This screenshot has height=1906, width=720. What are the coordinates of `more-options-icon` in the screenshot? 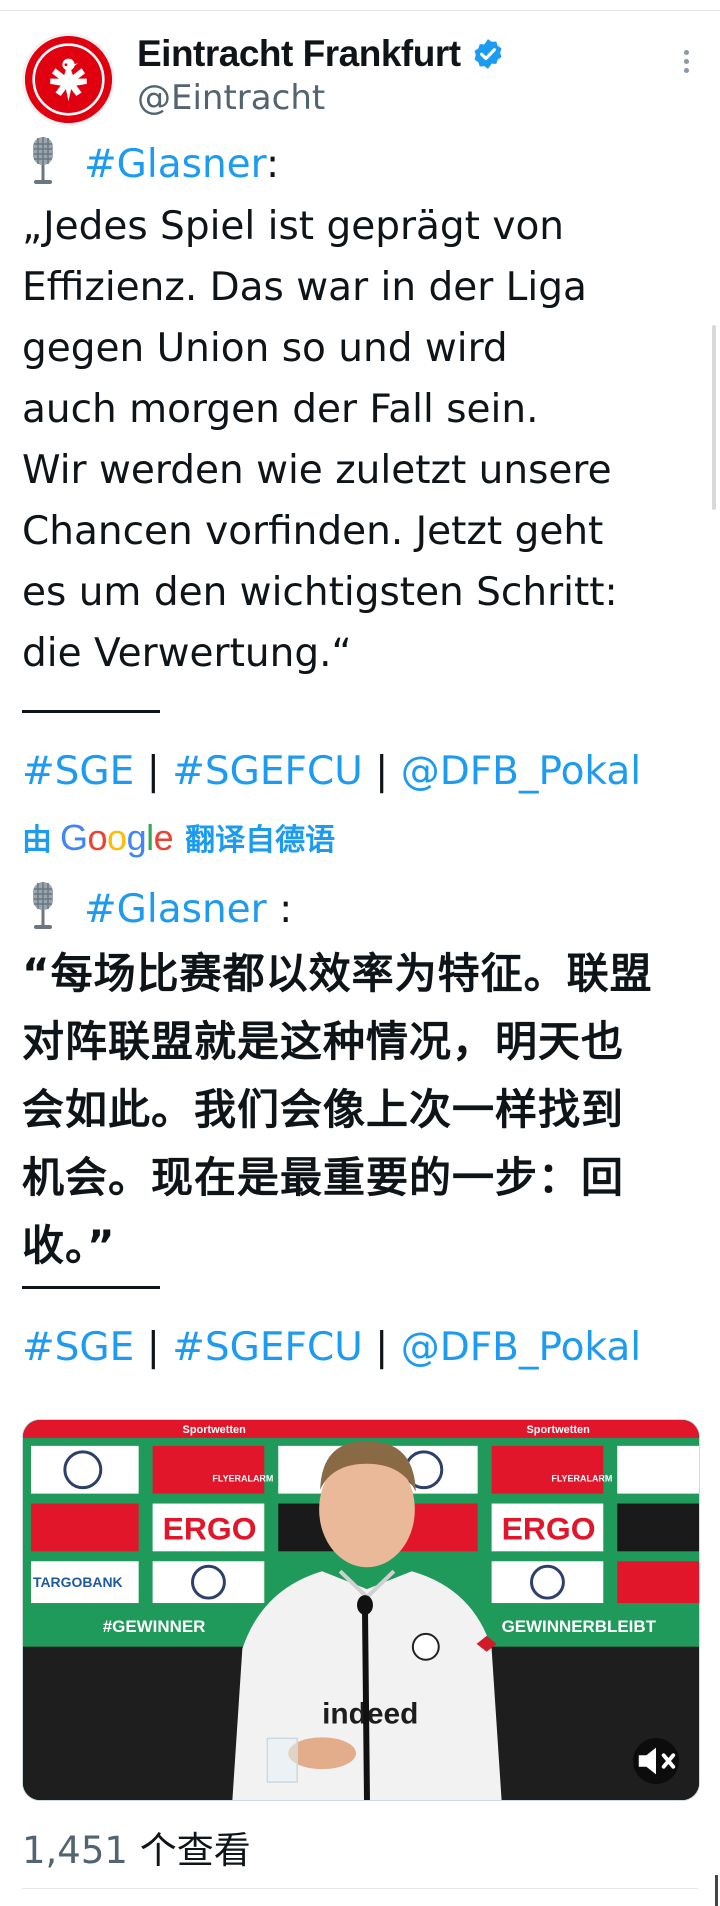 It's located at (686, 63).